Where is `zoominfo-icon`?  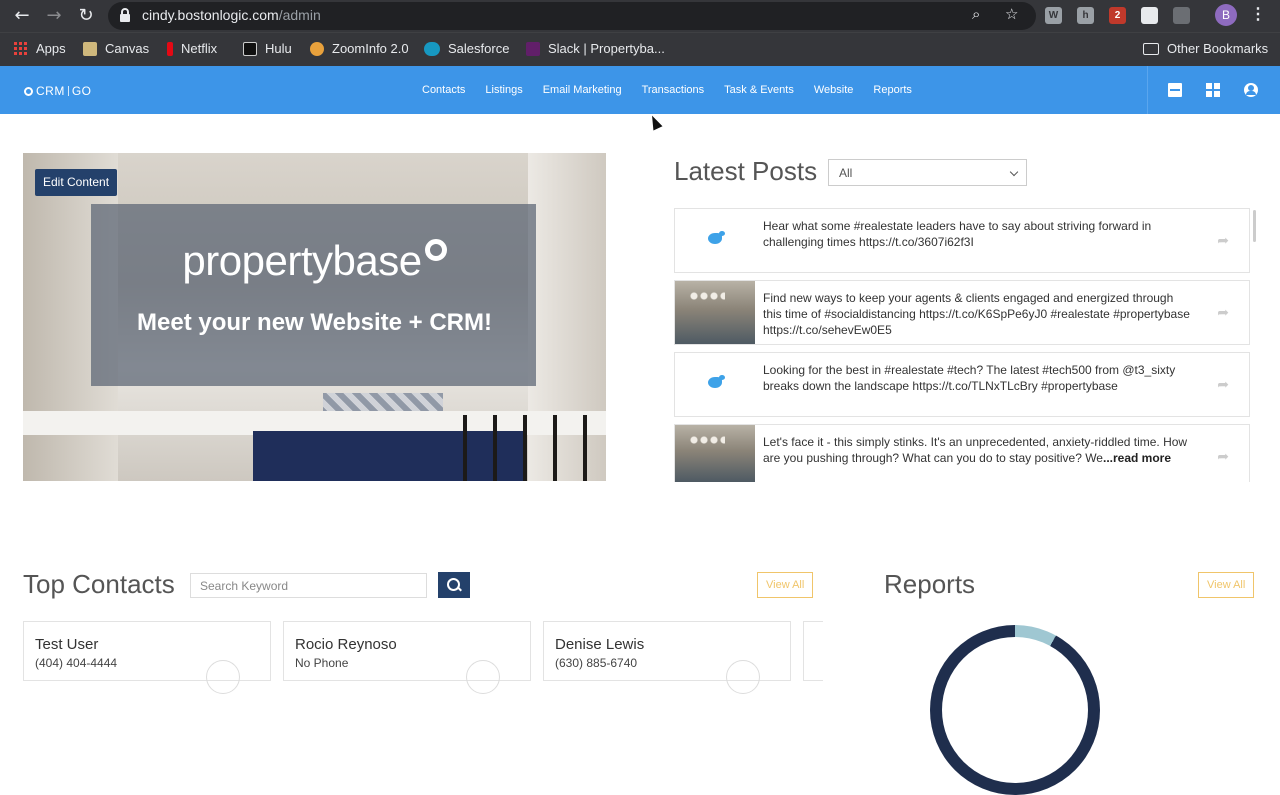 zoominfo-icon is located at coordinates (317, 48).